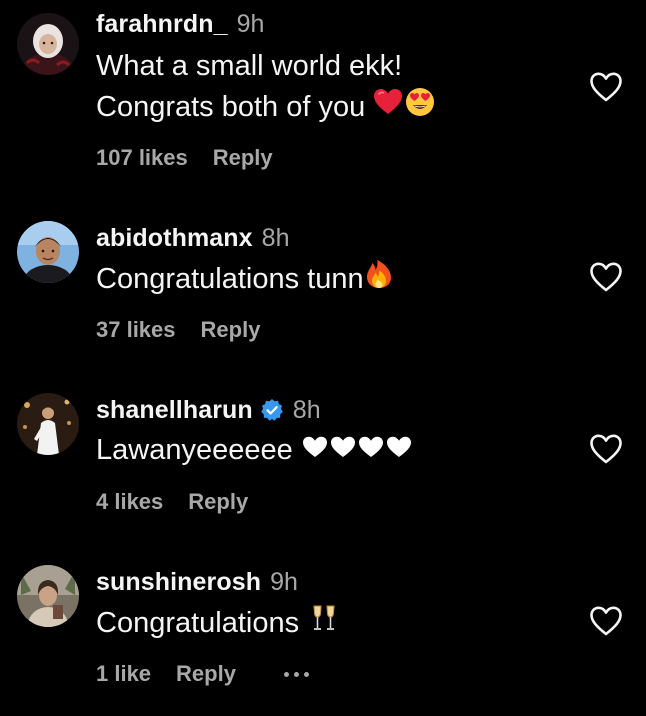 This screenshot has height=716, width=646. What do you see at coordinates (331, 410) in the screenshot?
I see `comment-header: shanellharun 8h` at bounding box center [331, 410].